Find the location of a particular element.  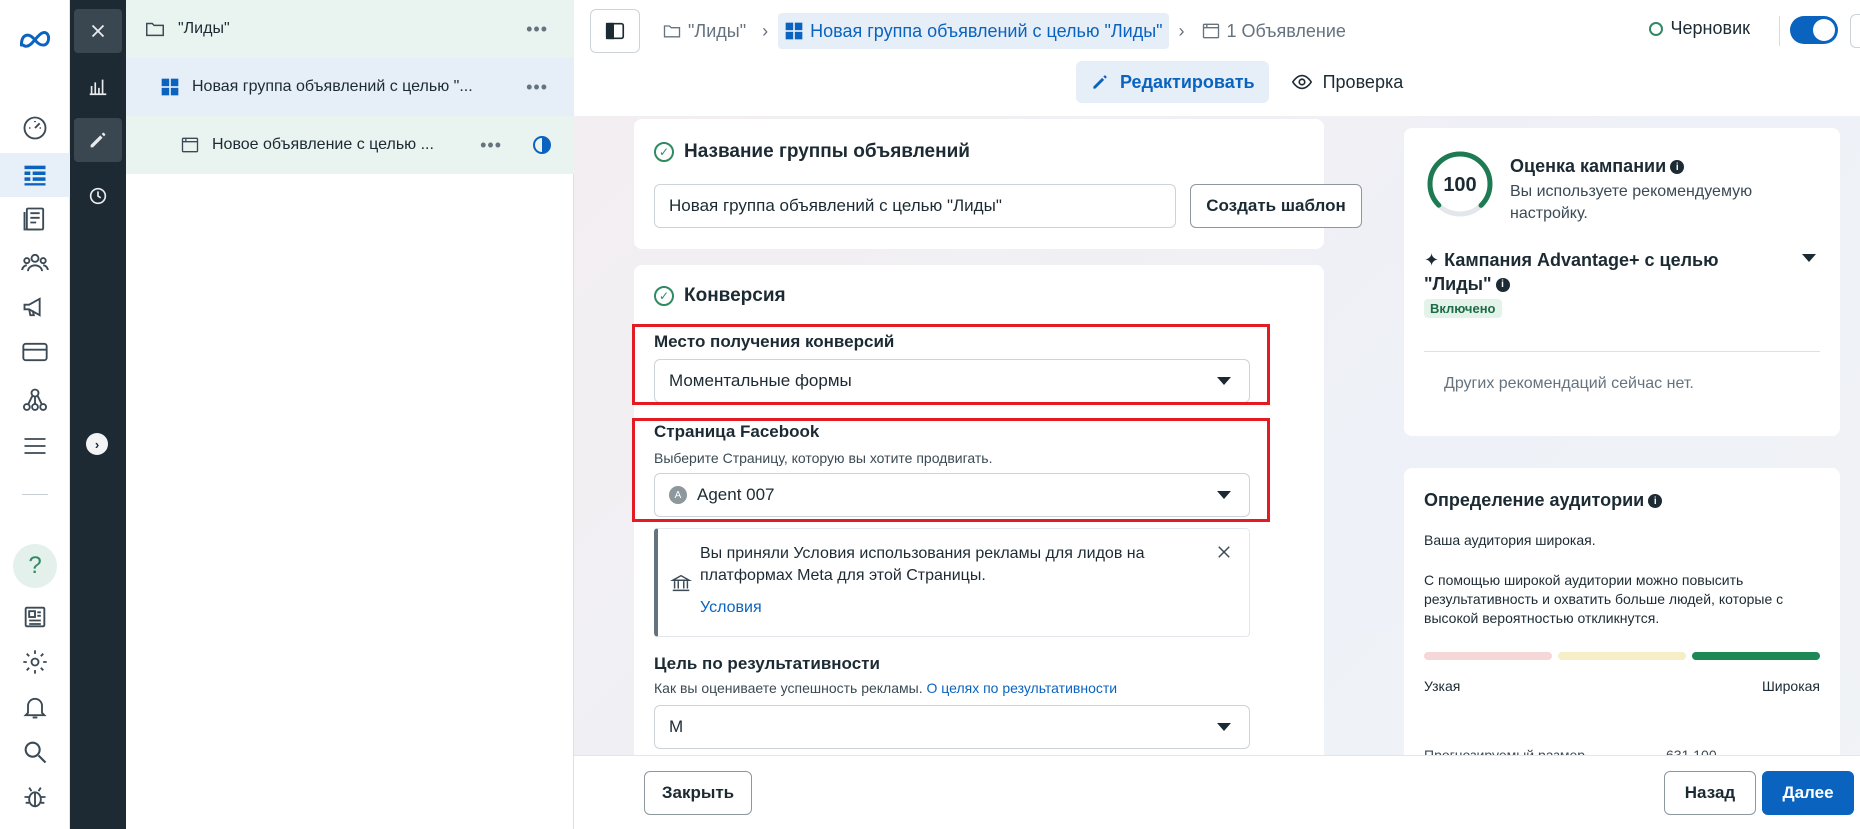

tab-label: Редактировать is located at coordinates (1187, 81).